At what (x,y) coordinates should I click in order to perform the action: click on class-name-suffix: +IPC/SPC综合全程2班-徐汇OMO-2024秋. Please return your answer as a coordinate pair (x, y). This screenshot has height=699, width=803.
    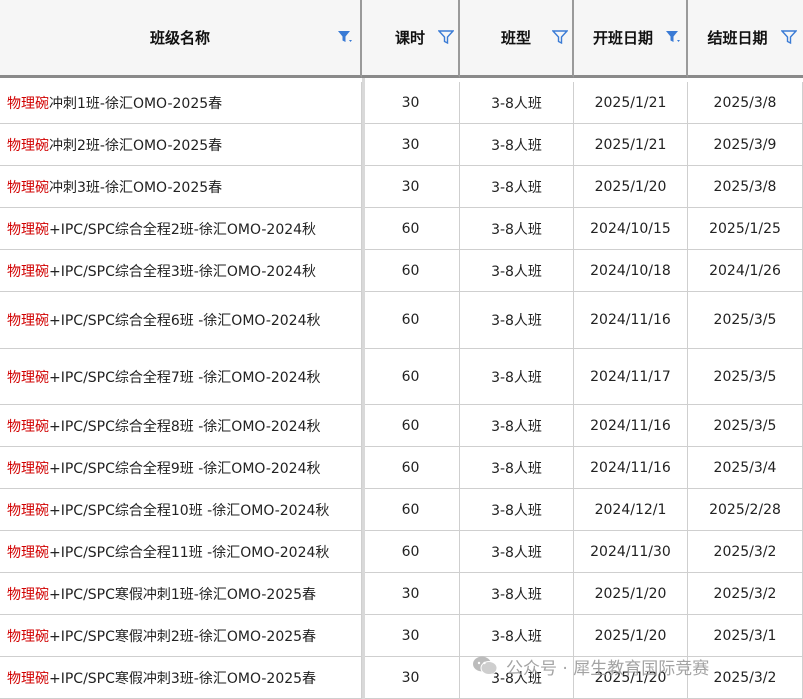
    Looking at the image, I should click on (183, 229).